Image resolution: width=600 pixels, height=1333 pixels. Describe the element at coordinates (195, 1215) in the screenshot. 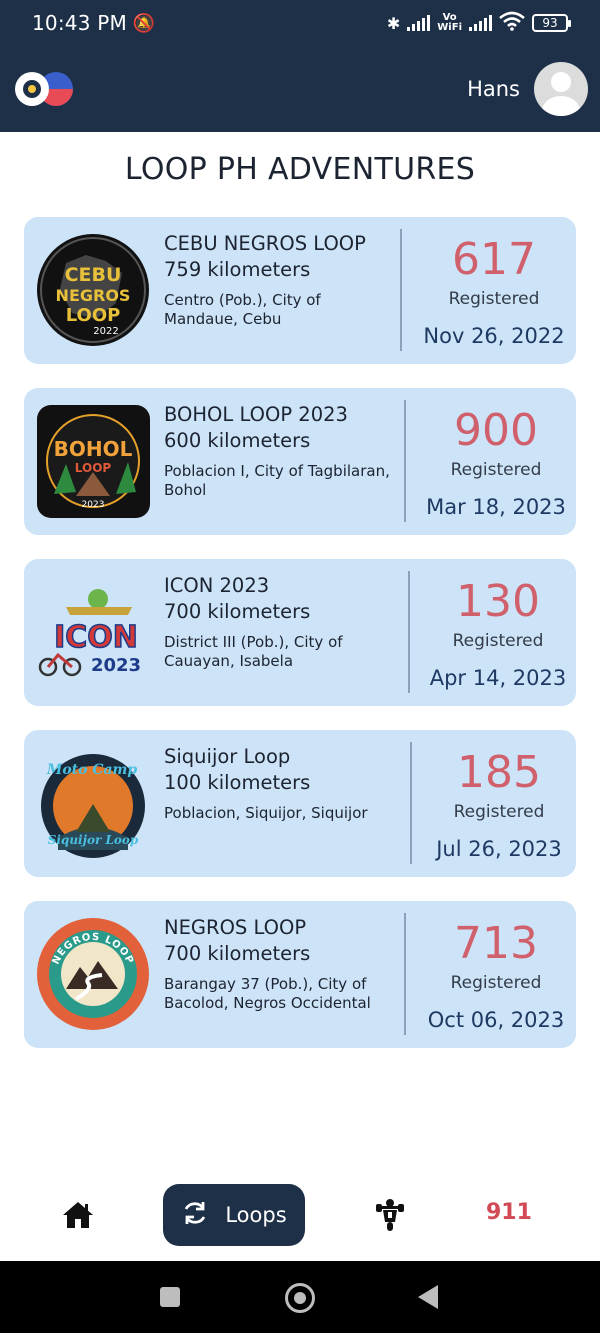

I see `refresh-icon` at that location.